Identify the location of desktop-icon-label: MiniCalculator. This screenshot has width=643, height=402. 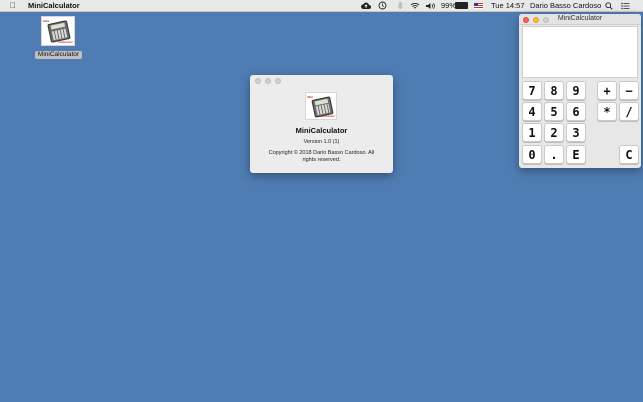
(58, 55).